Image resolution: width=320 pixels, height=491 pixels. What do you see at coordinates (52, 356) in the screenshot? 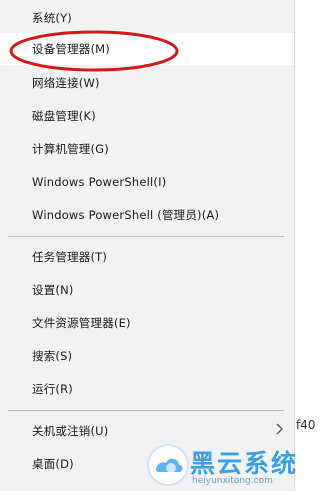
I see `menu-item-label: 搜索(S)` at bounding box center [52, 356].